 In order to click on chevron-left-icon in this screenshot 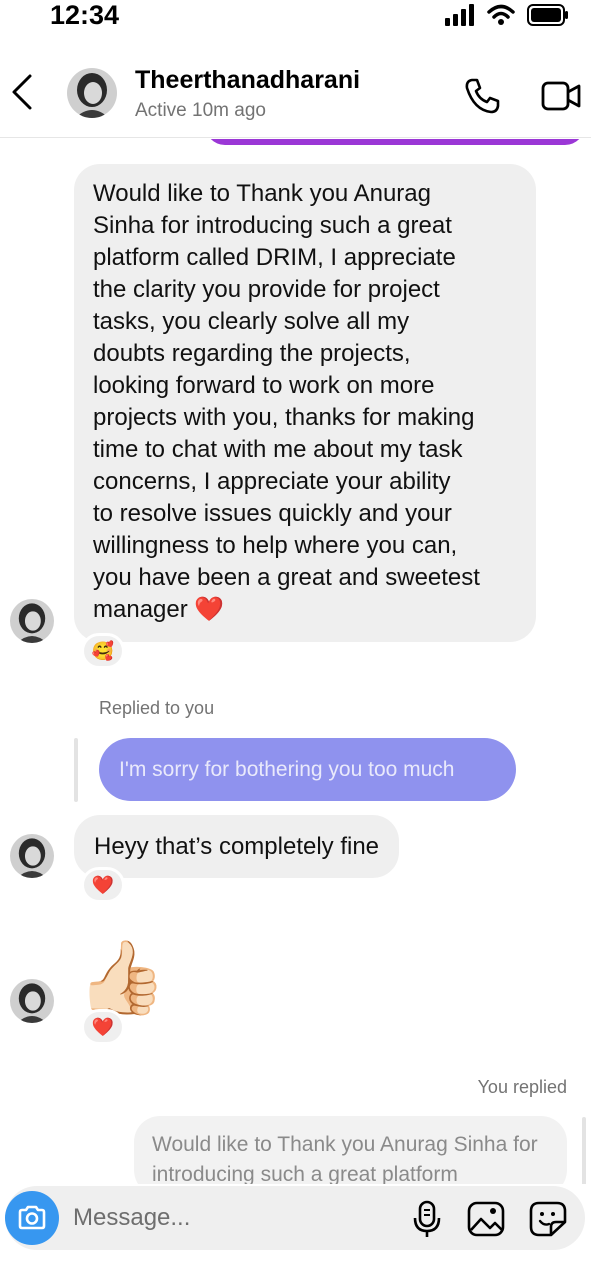, I will do `click(22, 92)`.